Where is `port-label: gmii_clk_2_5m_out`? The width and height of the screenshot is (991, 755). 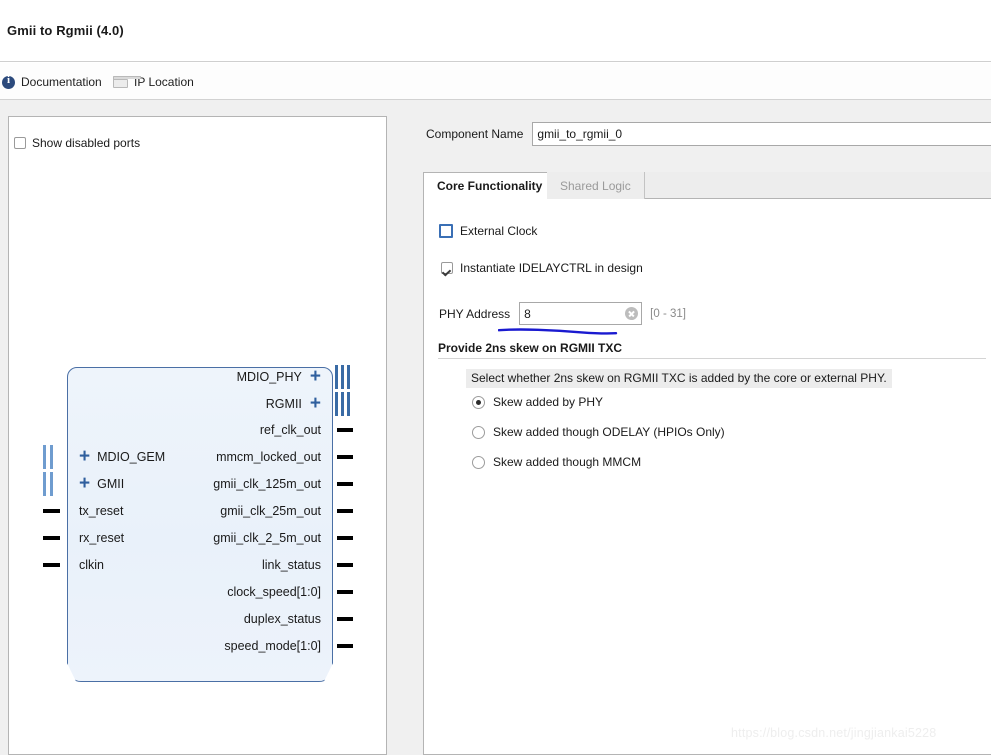
port-label: gmii_clk_2_5m_out is located at coordinates (267, 538).